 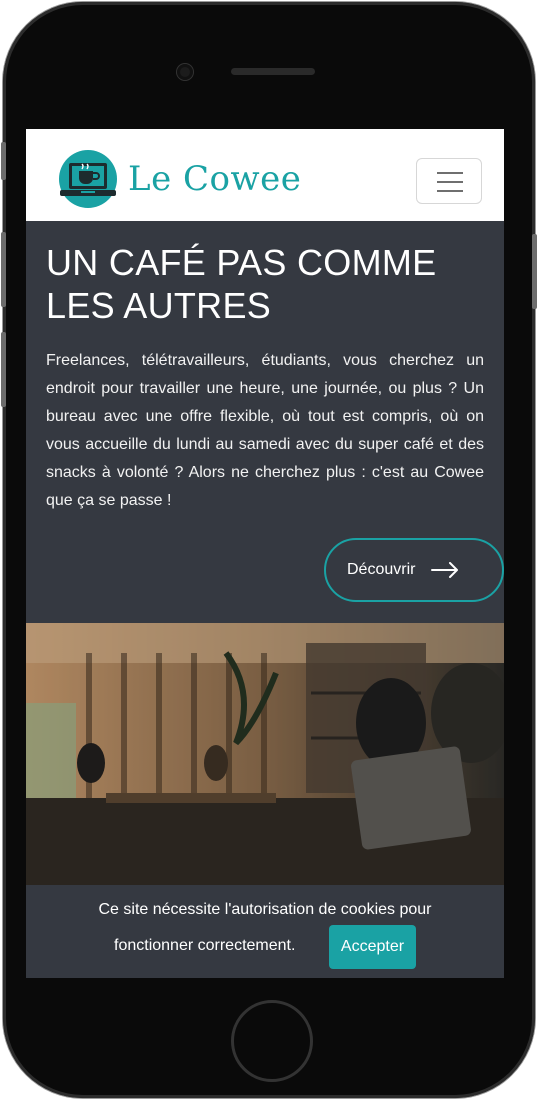 I want to click on brand-name: Le Cowee, so click(x=214, y=179).